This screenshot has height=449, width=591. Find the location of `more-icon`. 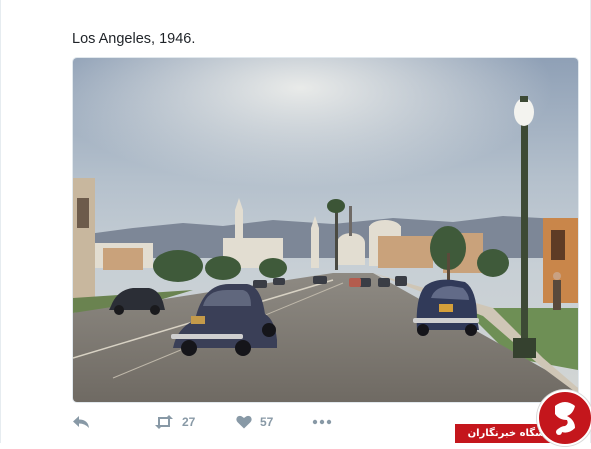

more-icon is located at coordinates (322, 422).